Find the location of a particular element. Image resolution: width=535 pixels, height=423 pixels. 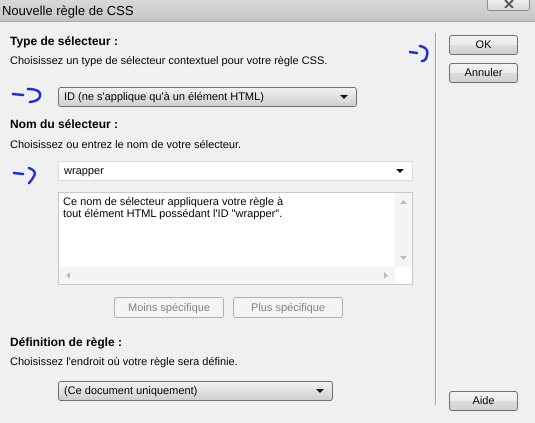

scroll-right-icon is located at coordinates (386, 275).